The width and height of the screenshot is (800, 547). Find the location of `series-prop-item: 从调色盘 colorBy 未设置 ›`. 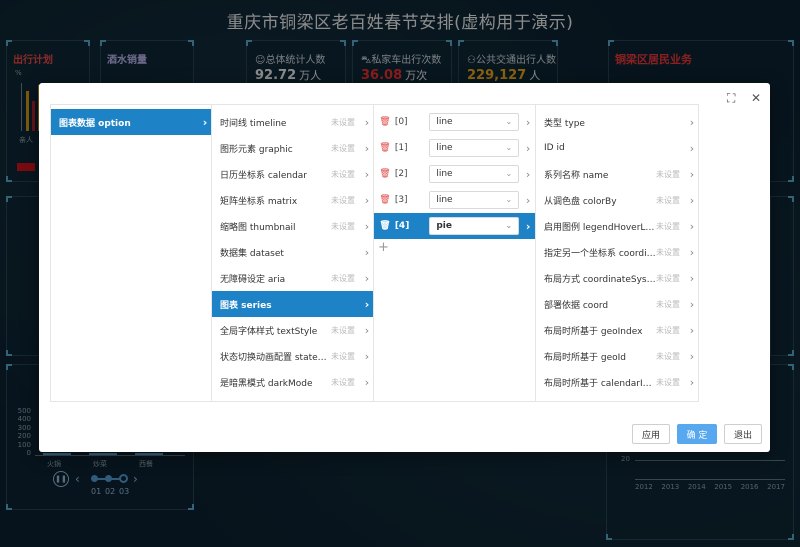

series-prop-item: 从调色盘 colorBy 未设置 › is located at coordinates (617, 200).